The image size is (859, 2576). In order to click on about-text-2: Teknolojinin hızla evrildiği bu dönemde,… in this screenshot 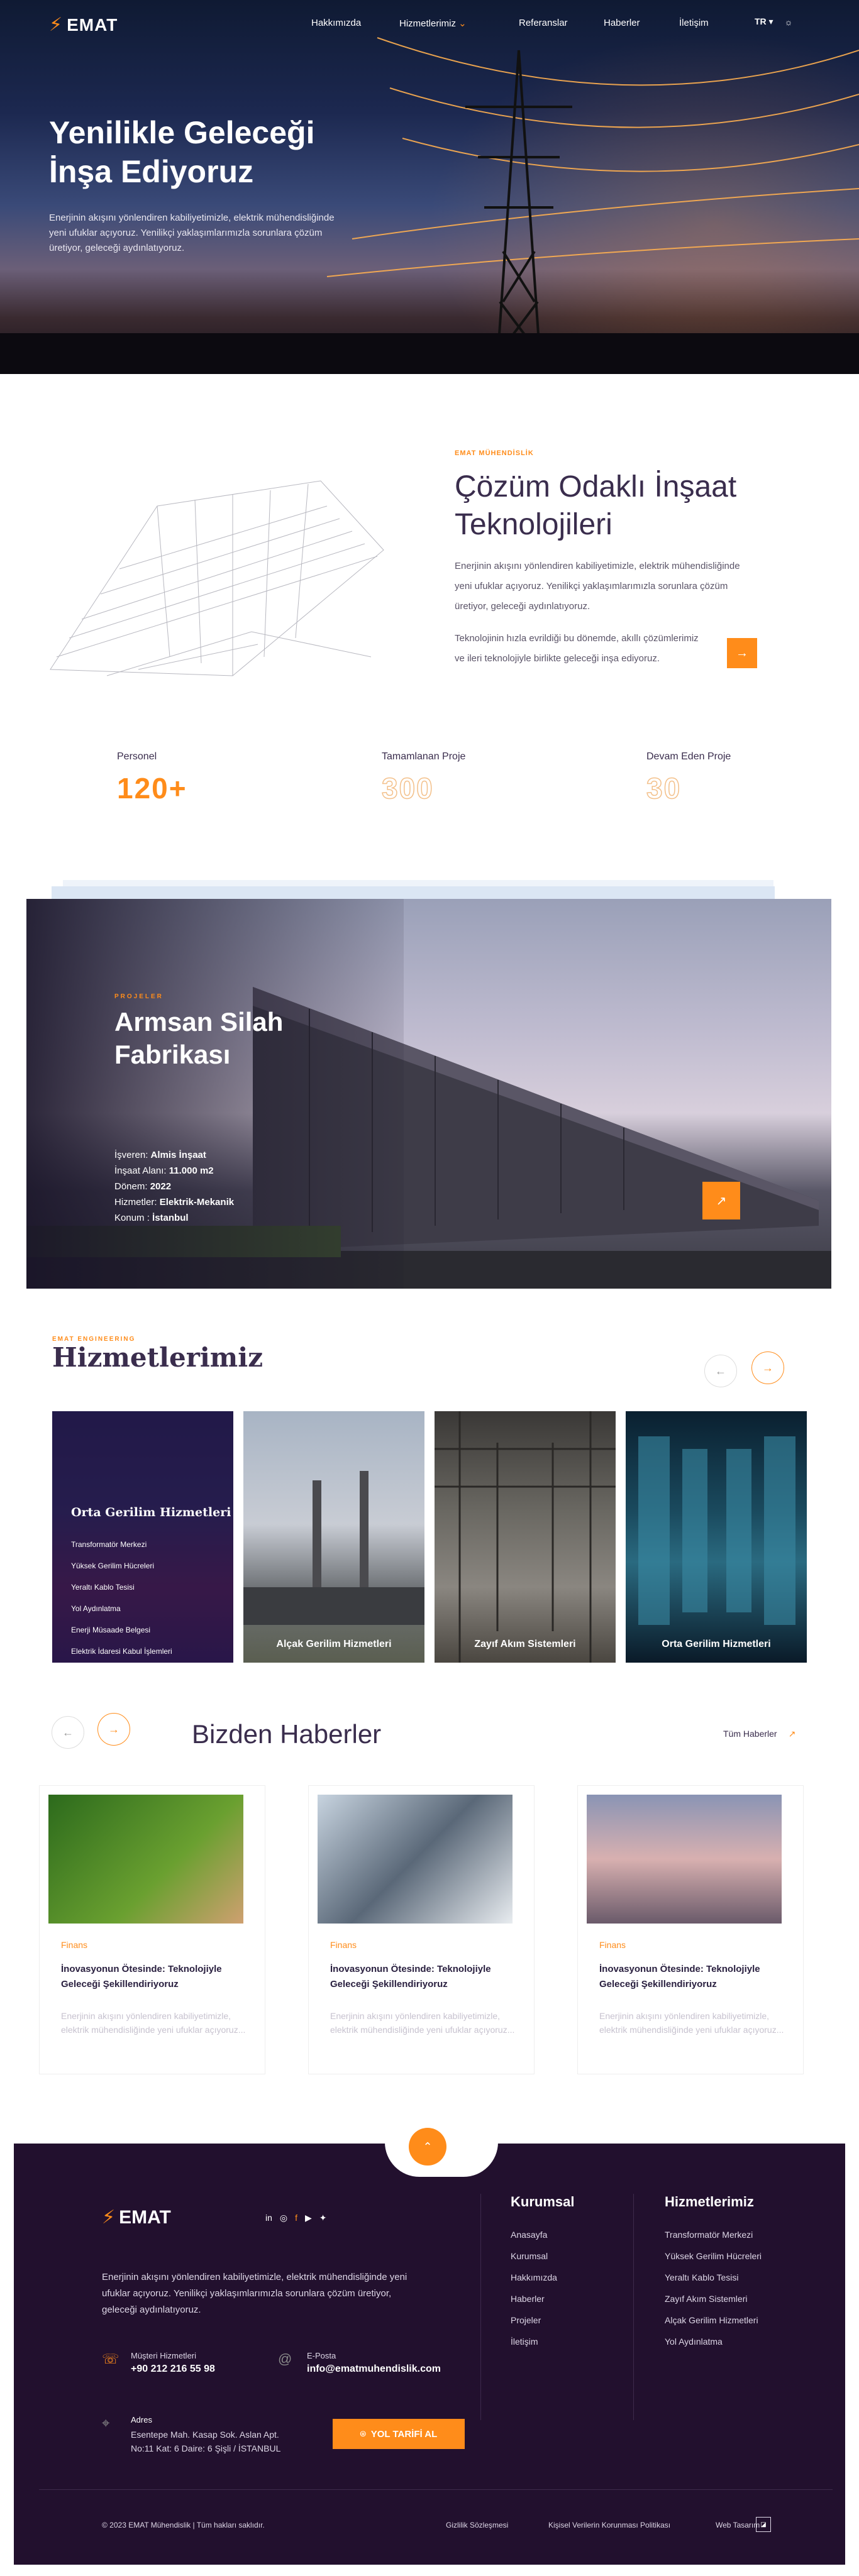, I will do `click(577, 649)`.